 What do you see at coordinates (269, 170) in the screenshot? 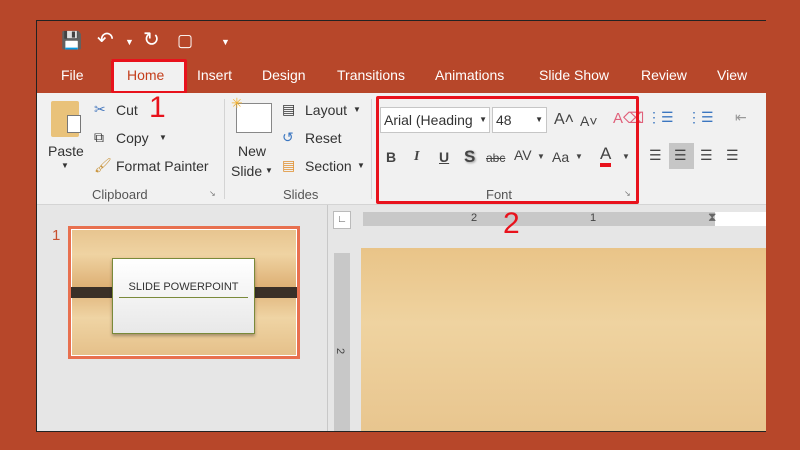
I see `new-slide-dropdown-icon: ▼` at bounding box center [269, 170].